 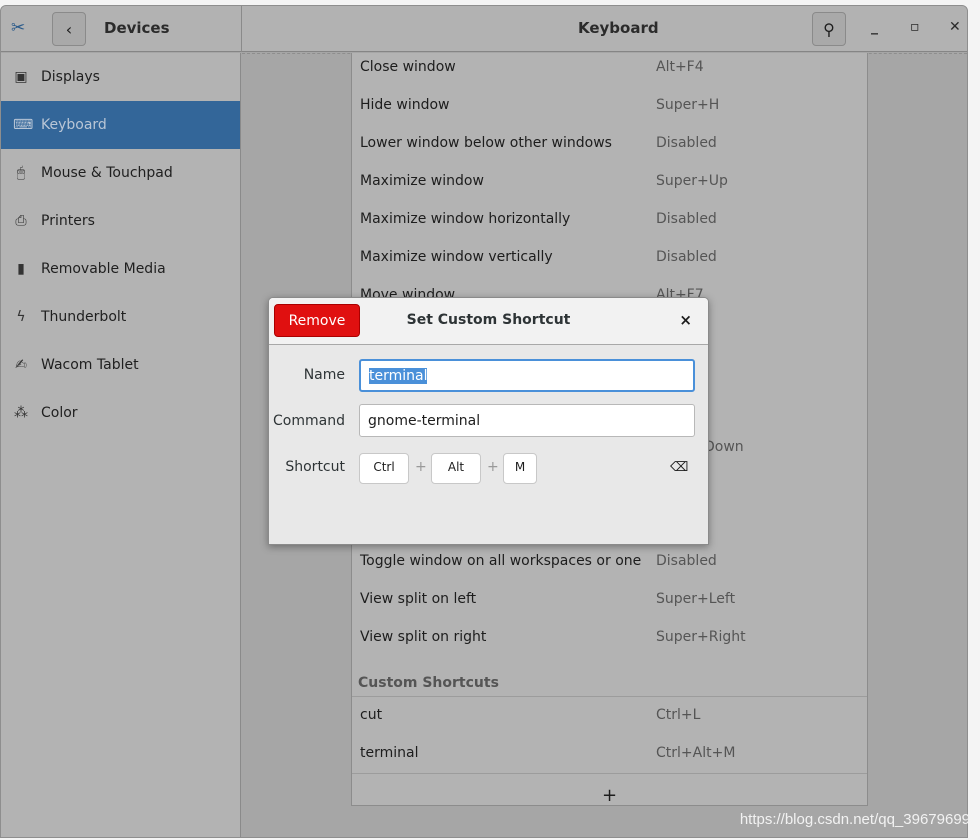 What do you see at coordinates (520, 468) in the screenshot?
I see `key-m: M` at bounding box center [520, 468].